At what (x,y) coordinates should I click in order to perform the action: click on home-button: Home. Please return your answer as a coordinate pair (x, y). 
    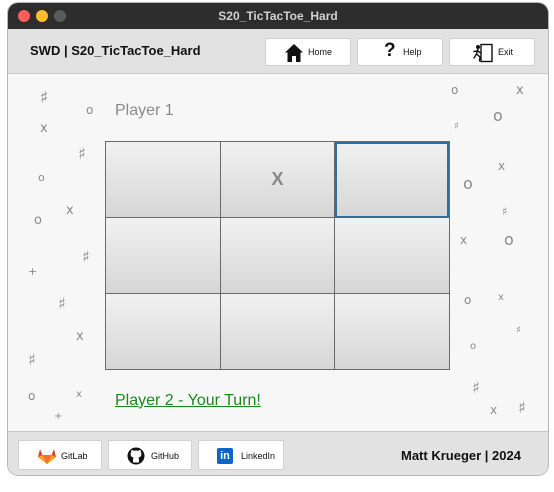
    Looking at the image, I should click on (308, 52).